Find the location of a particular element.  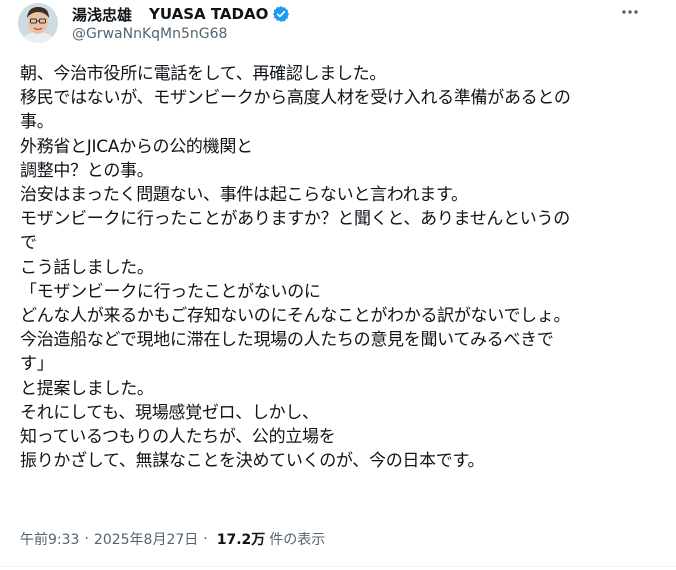

views-count: 17.2万 is located at coordinates (241, 540).